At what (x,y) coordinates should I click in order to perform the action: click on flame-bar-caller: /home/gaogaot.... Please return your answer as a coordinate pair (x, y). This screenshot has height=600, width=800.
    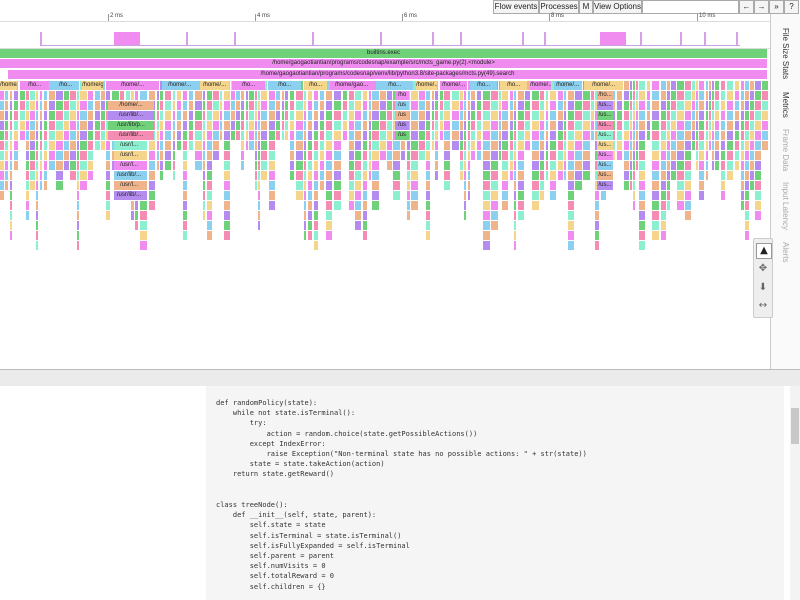
    Looking at the image, I should click on (92, 85).